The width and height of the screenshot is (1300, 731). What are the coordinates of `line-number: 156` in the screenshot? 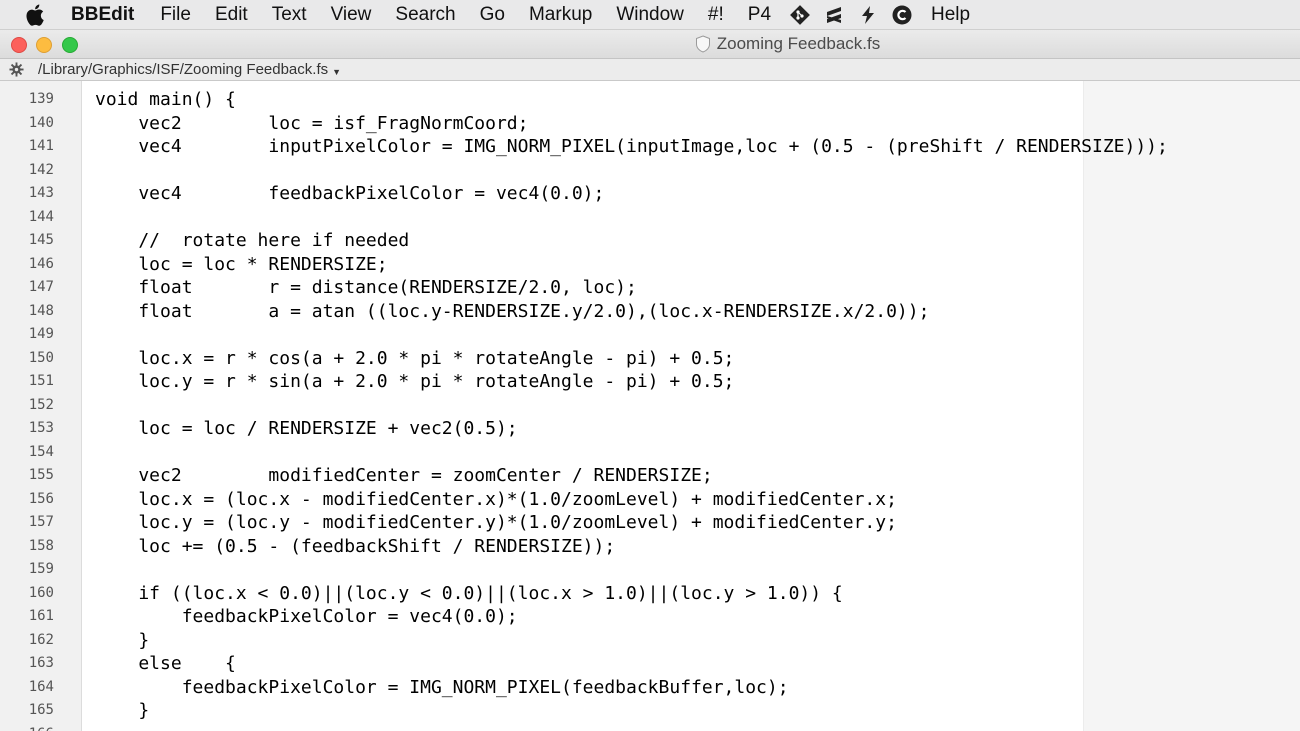 It's located at (41, 498).